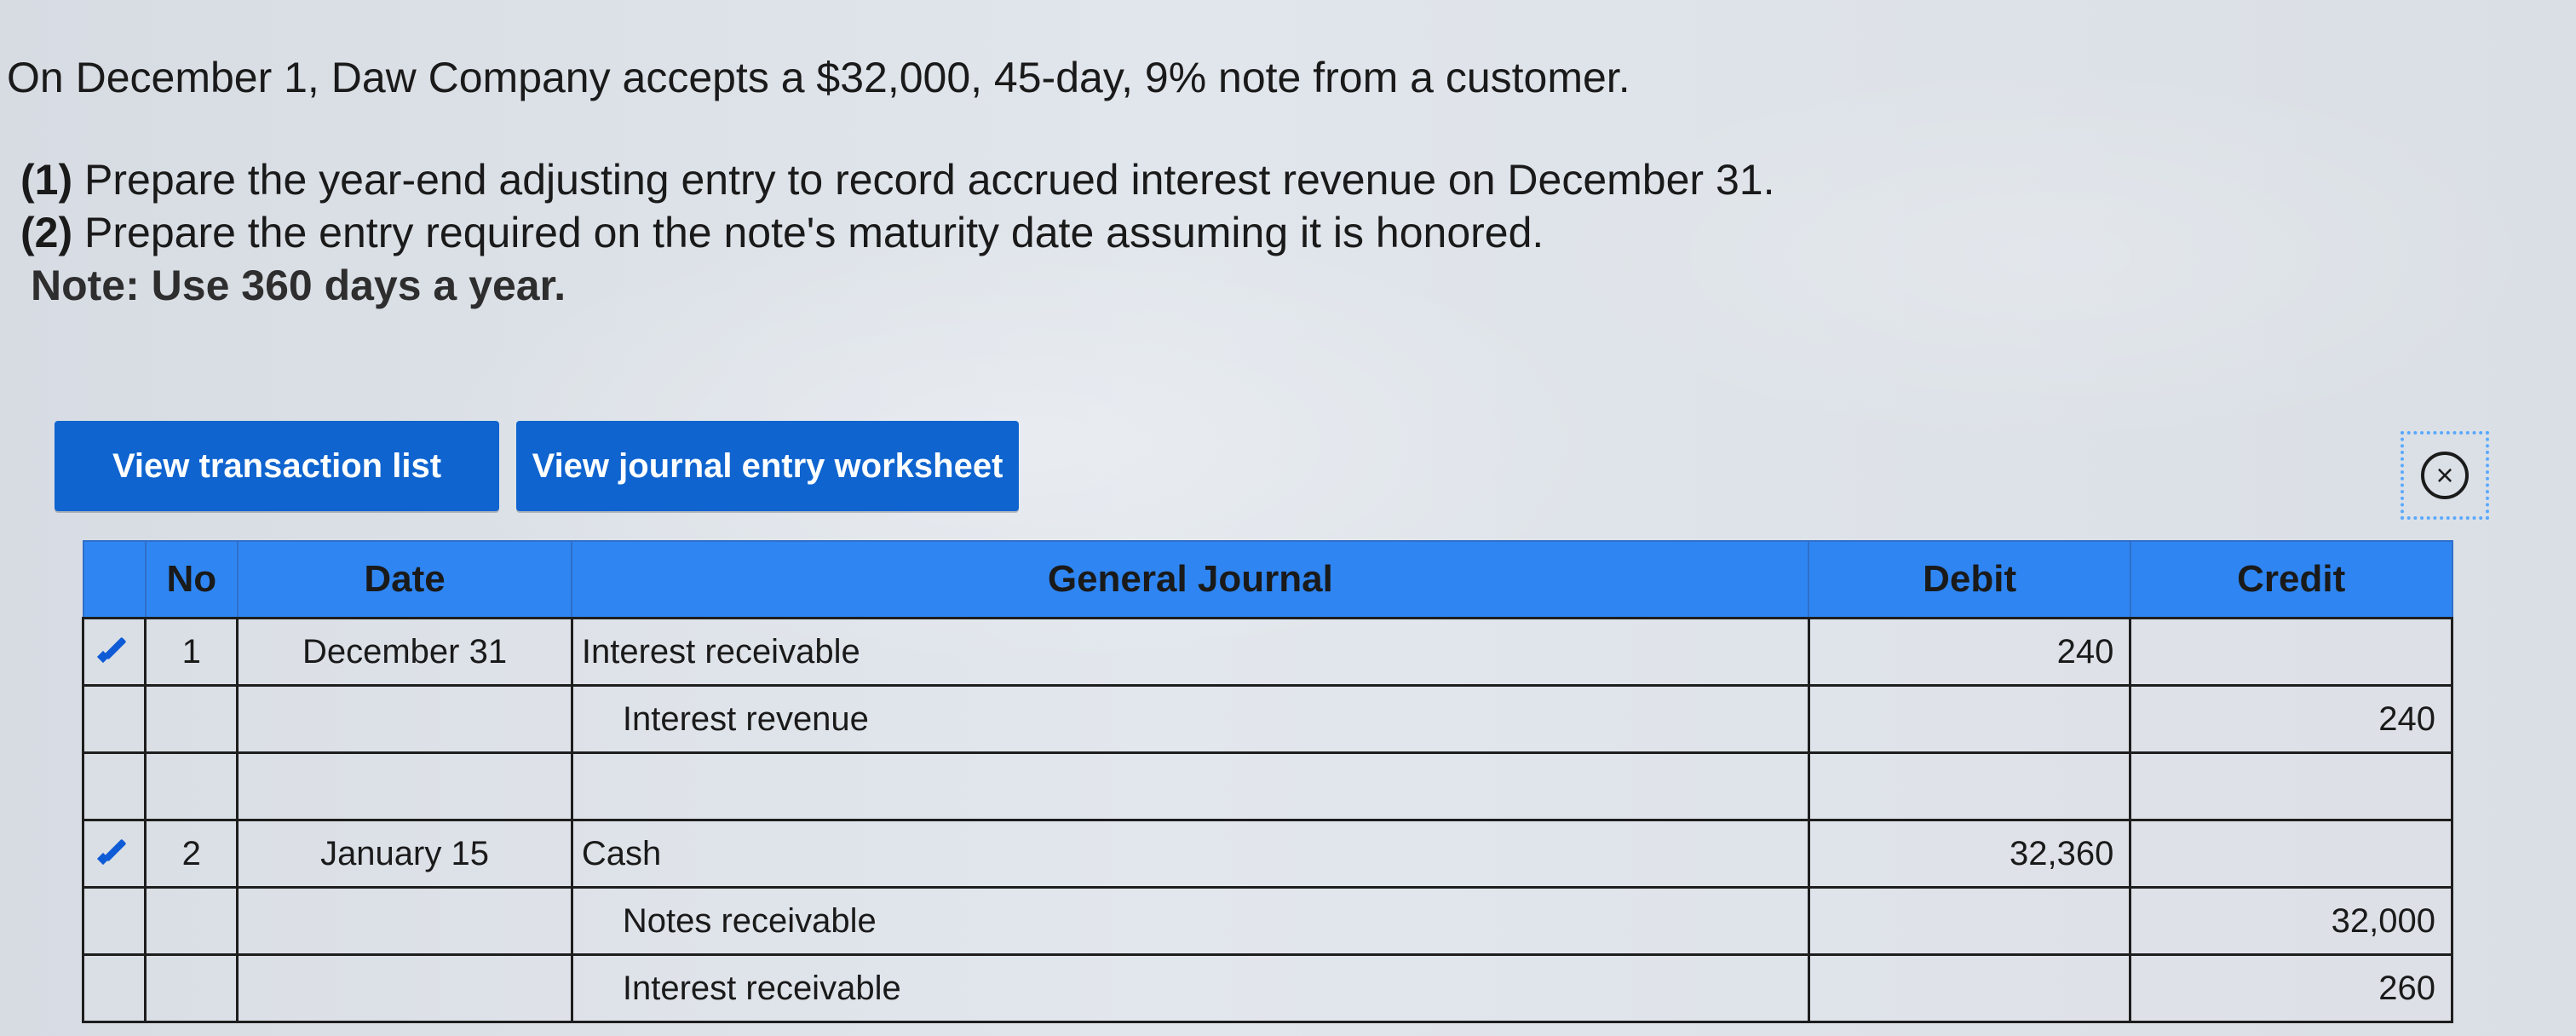  What do you see at coordinates (298, 285) in the screenshot?
I see `note-text: Note: Use 360 days a year.` at bounding box center [298, 285].